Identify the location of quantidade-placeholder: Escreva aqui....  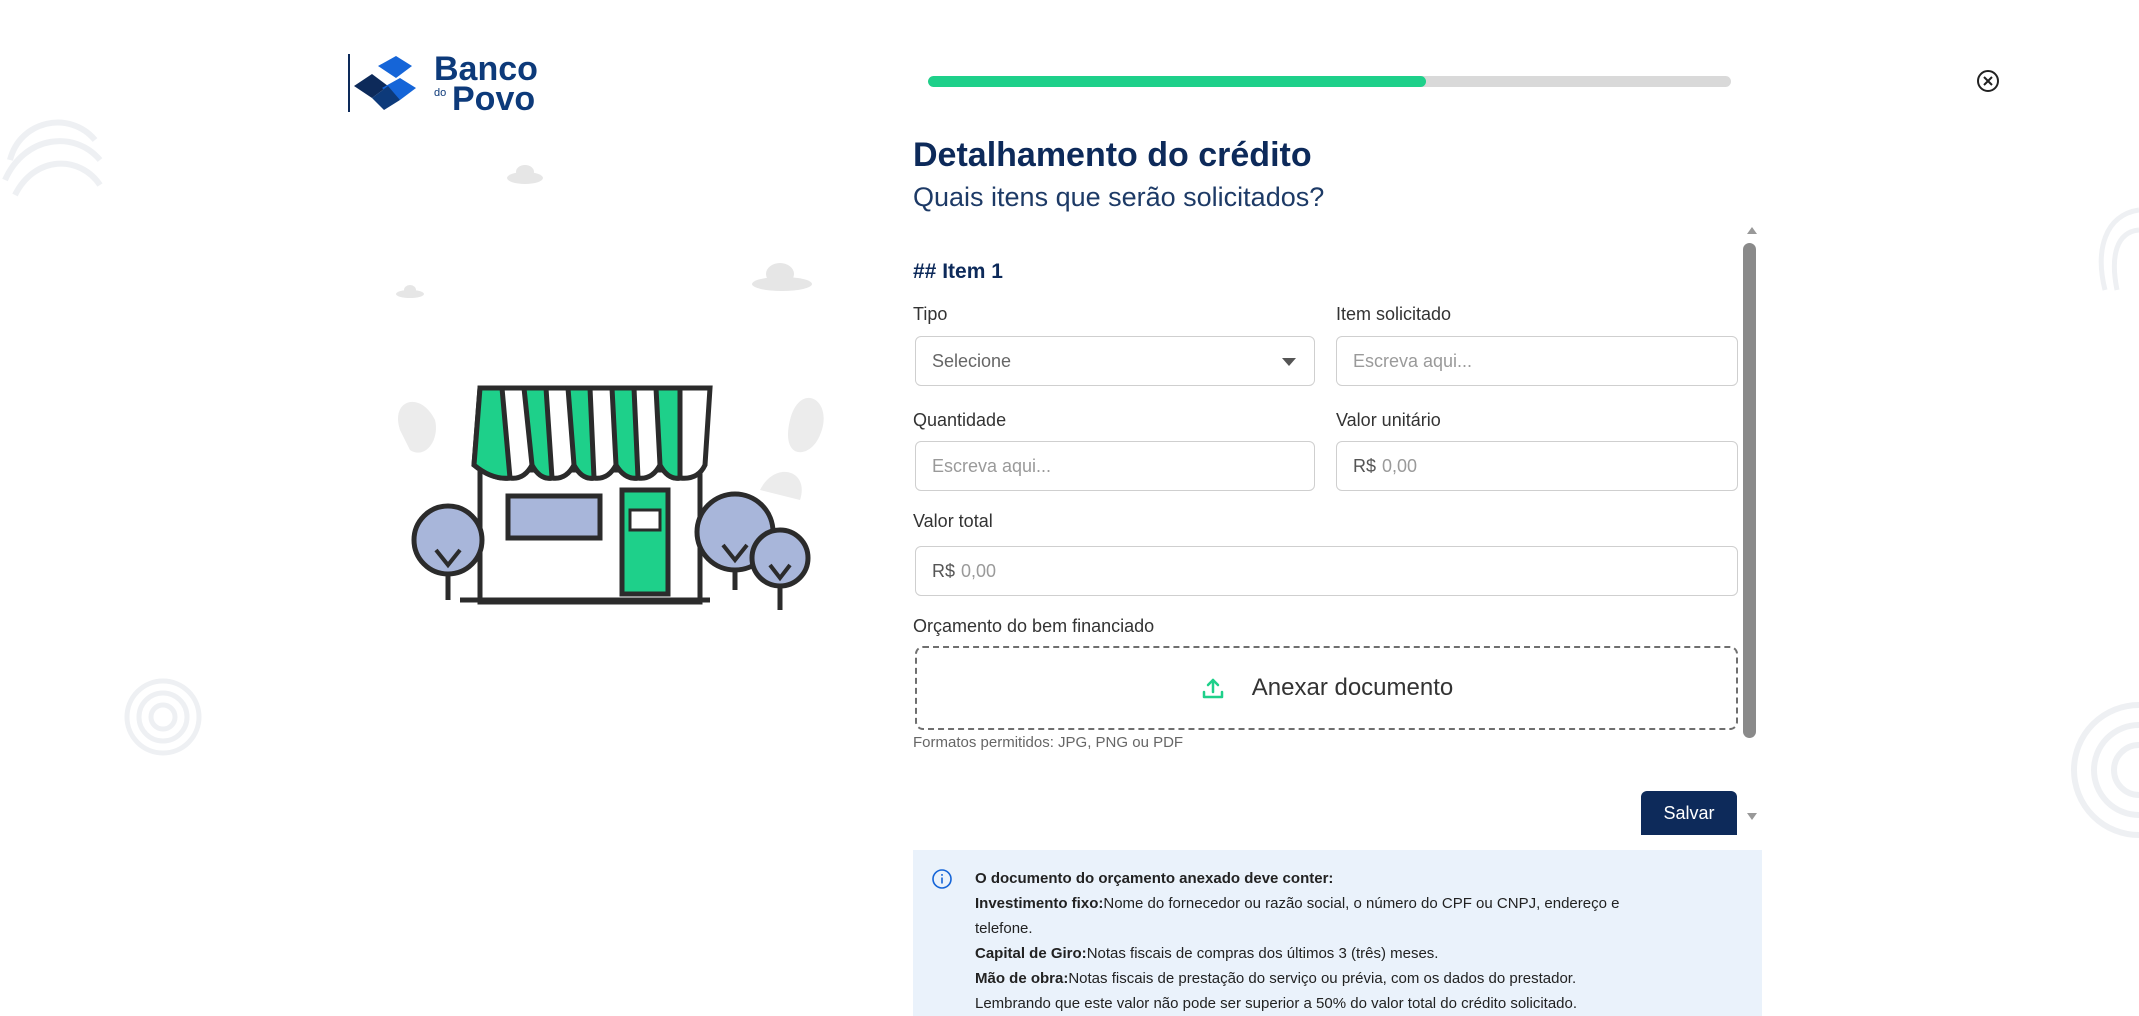
(992, 465).